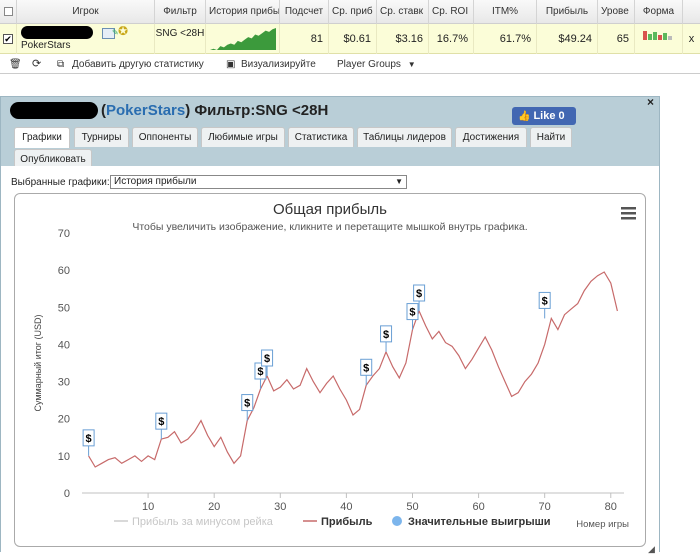 Image resolution: width=700 pixels, height=556 pixels. I want to click on tab-leaderboards: Таблицы лидеров, so click(404, 137).